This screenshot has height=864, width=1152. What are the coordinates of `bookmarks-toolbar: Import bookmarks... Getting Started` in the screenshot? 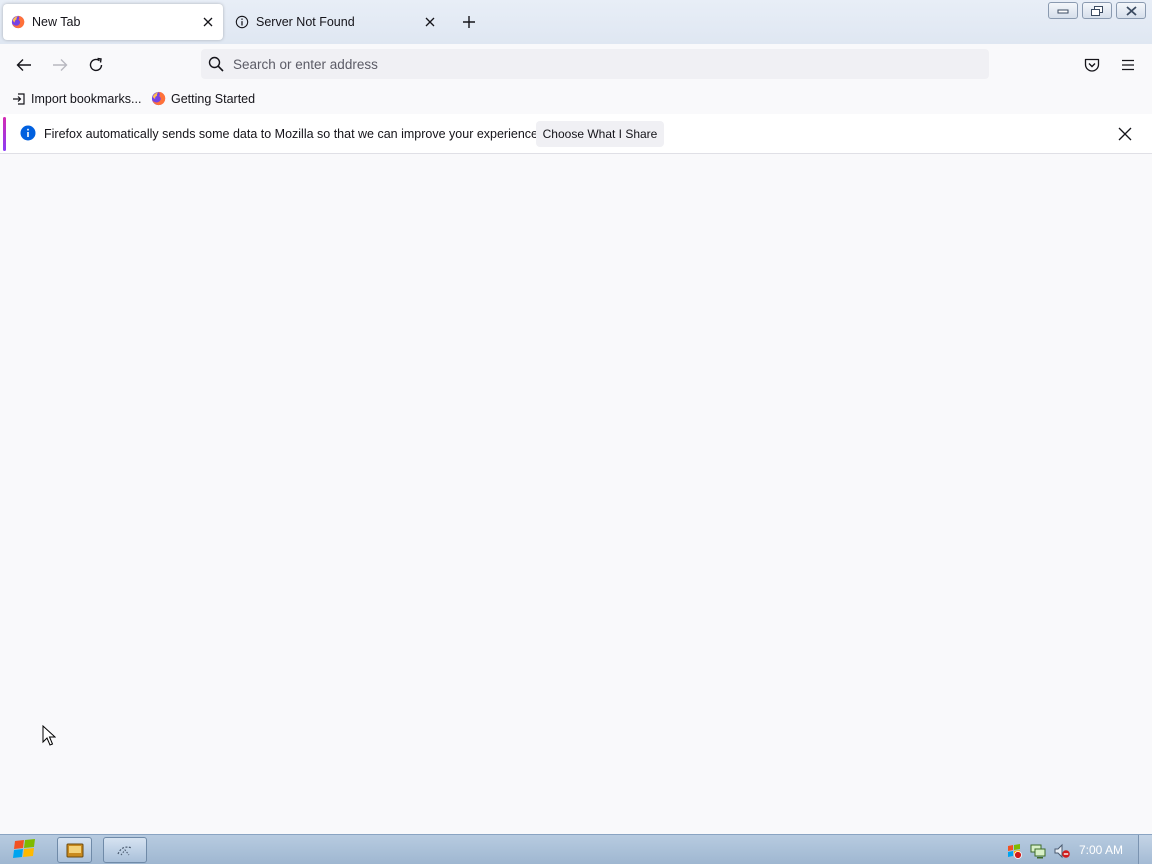 It's located at (576, 98).